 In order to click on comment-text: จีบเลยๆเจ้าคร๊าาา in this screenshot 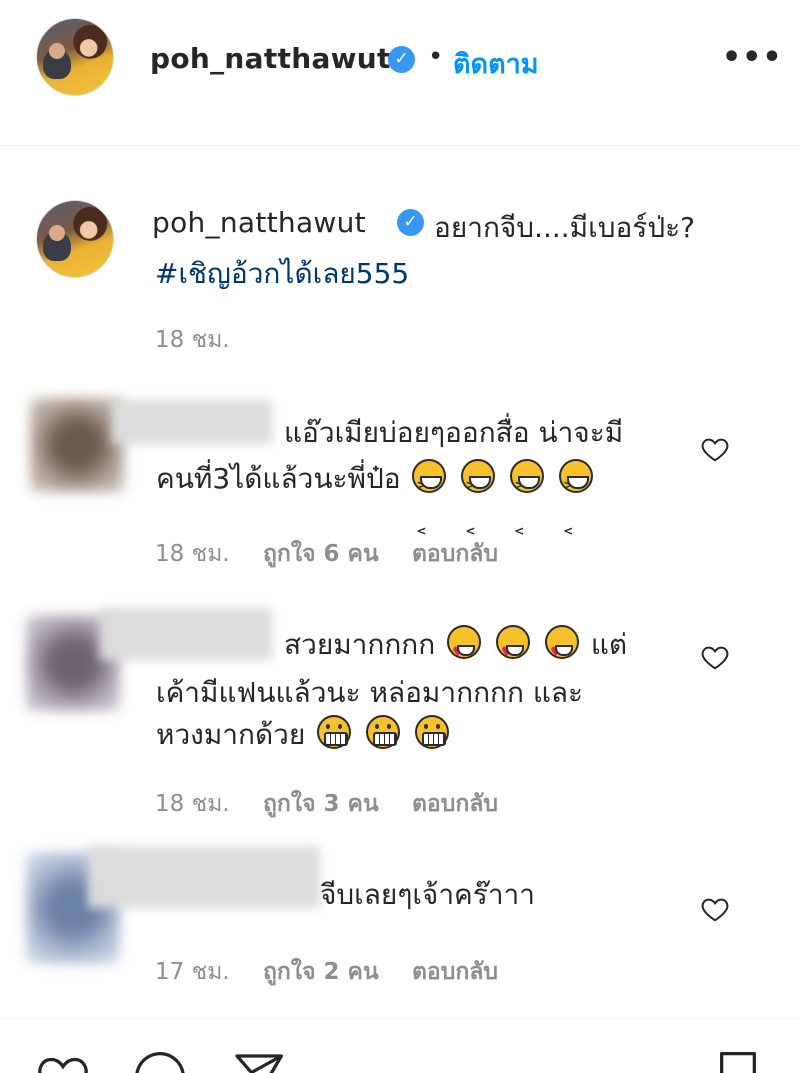, I will do `click(510, 895)`.